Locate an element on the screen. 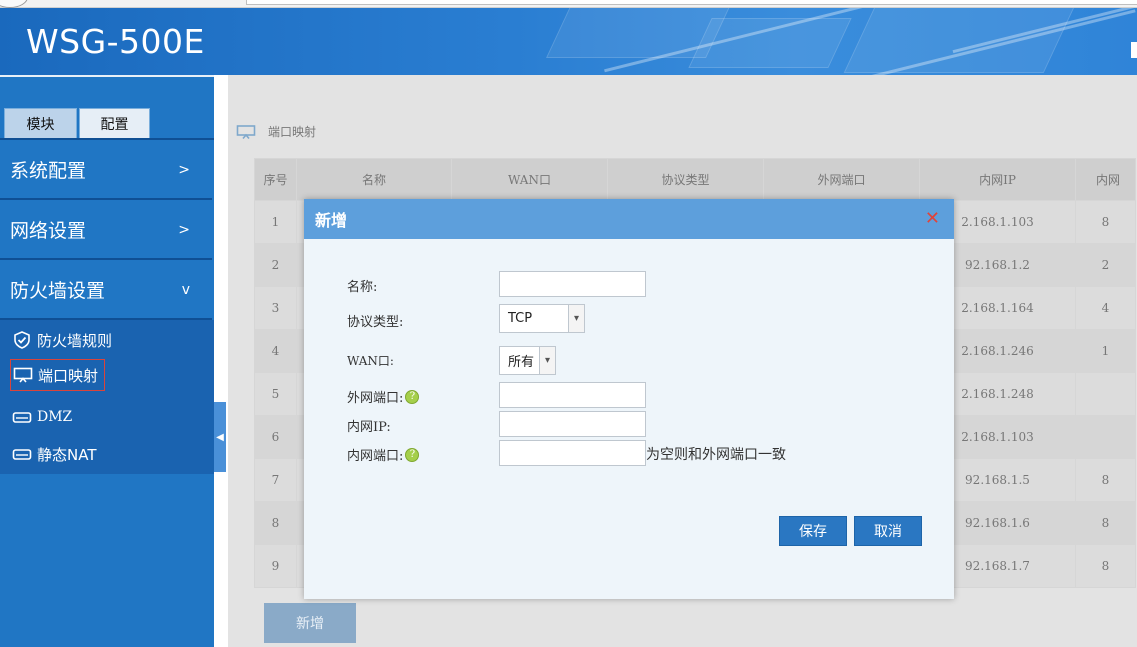 The height and width of the screenshot is (647, 1137). menu-label: 防火墙设置 is located at coordinates (58, 291).